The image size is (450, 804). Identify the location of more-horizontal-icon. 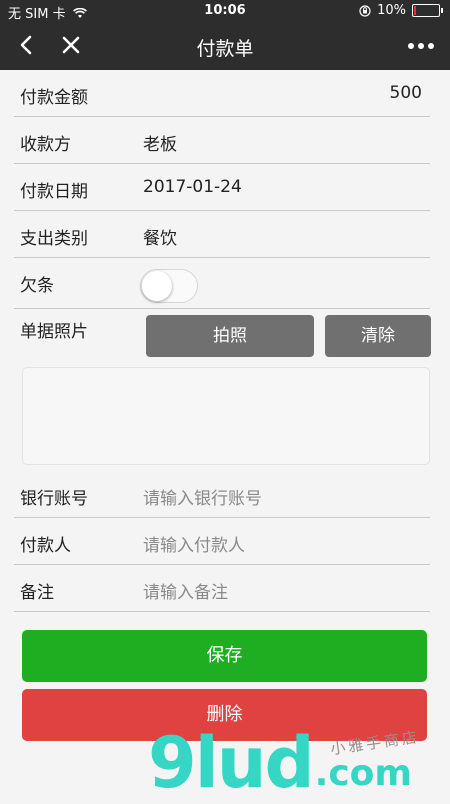
(421, 46).